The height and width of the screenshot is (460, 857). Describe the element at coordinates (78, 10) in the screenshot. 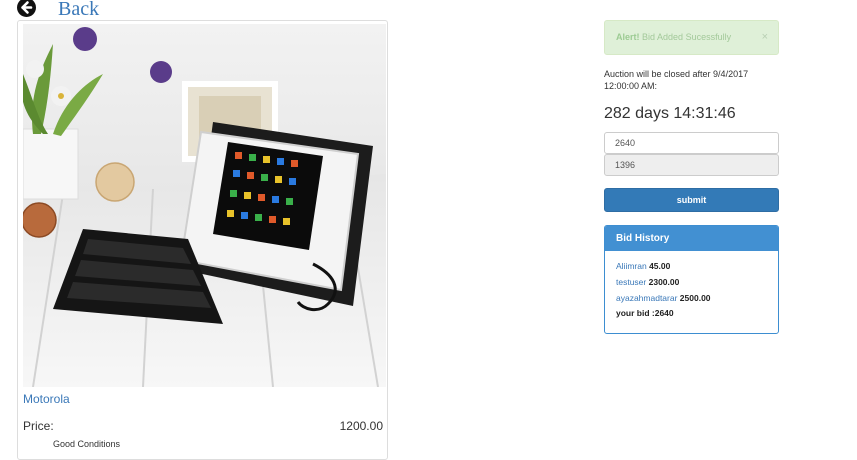

I see `back-label: Back` at that location.